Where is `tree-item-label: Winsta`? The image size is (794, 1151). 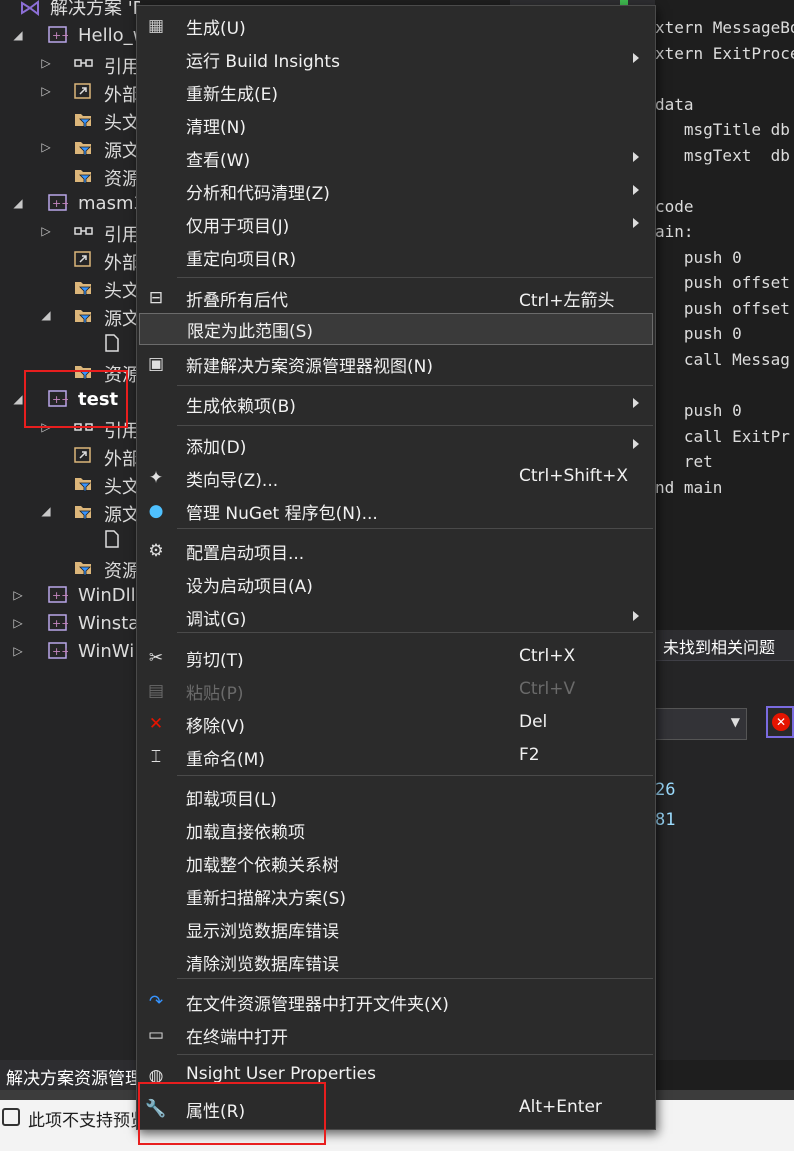
tree-item-label: Winsta is located at coordinates (109, 623).